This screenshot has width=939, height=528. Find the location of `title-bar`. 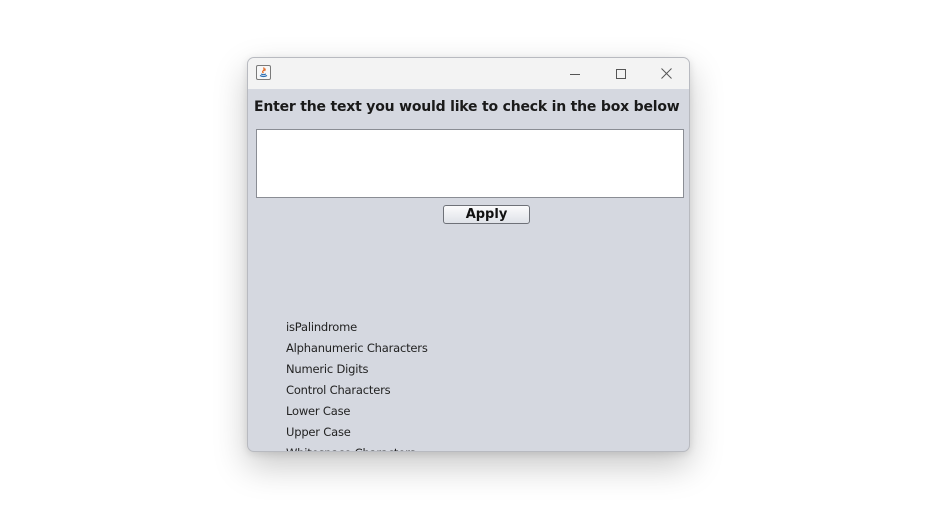

title-bar is located at coordinates (468, 73).